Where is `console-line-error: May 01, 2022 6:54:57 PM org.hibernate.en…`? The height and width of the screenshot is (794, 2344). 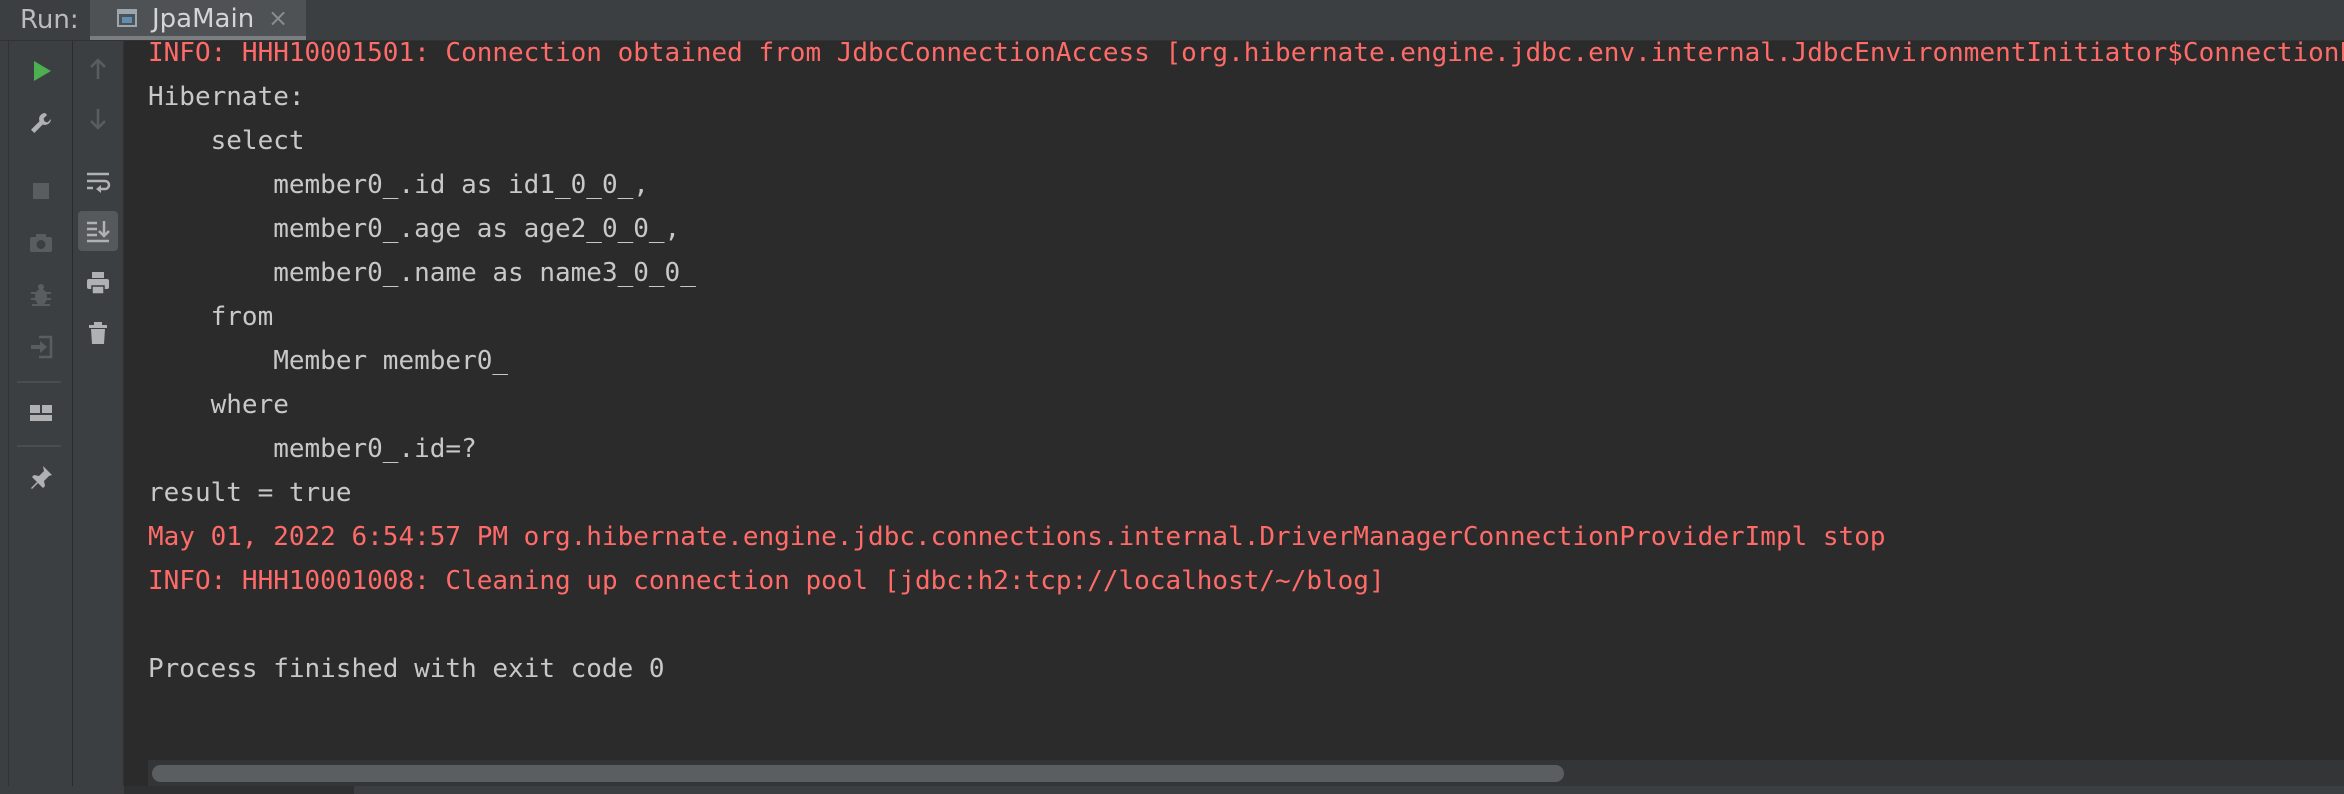
console-line-error: May 01, 2022 6:54:57 PM org.hibernate.en… is located at coordinates (1017, 537).